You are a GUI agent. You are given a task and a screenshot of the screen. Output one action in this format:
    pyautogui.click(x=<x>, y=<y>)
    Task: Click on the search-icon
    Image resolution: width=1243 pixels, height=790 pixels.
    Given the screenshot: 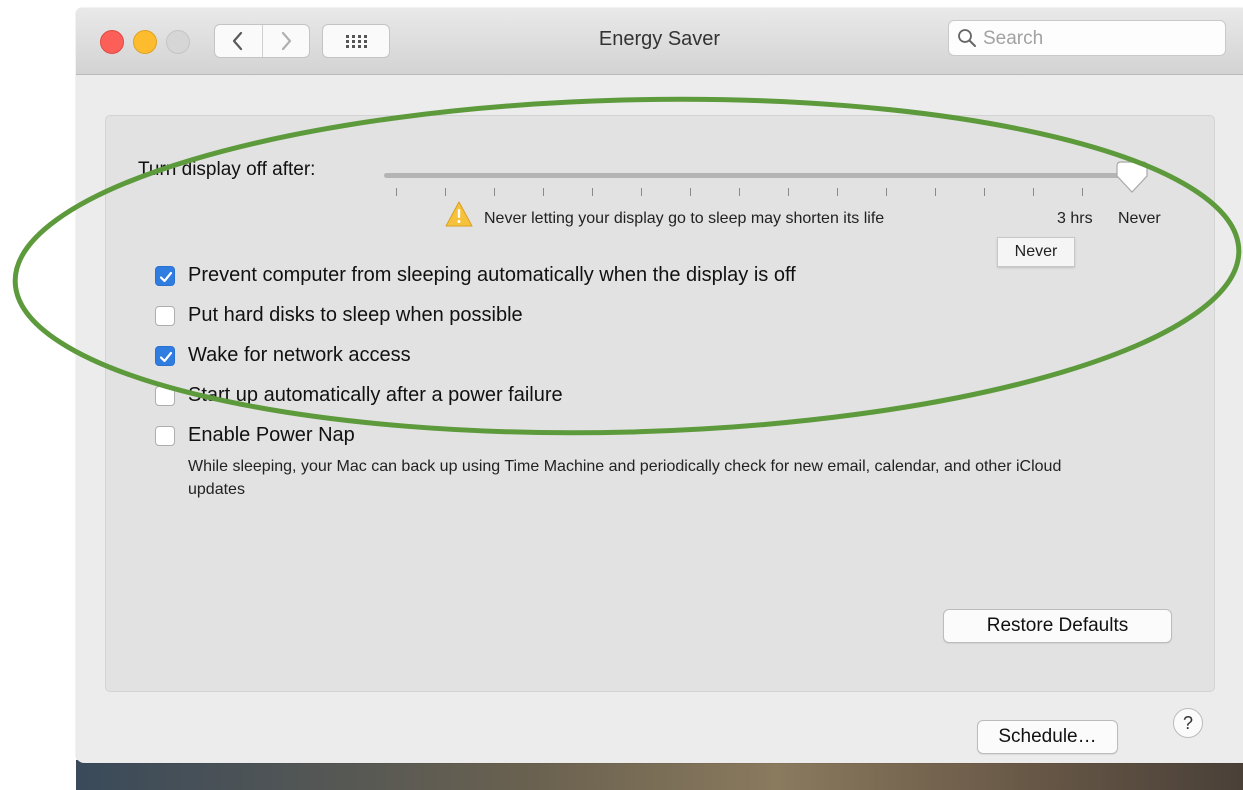 What is the action you would take?
    pyautogui.click(x=967, y=38)
    